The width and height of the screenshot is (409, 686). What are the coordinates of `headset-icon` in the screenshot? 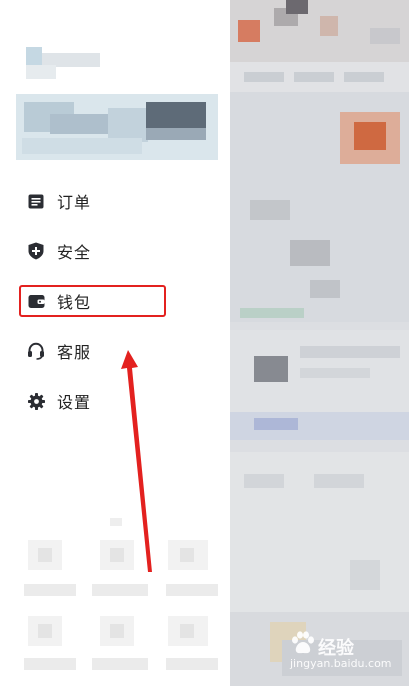 It's located at (36, 351).